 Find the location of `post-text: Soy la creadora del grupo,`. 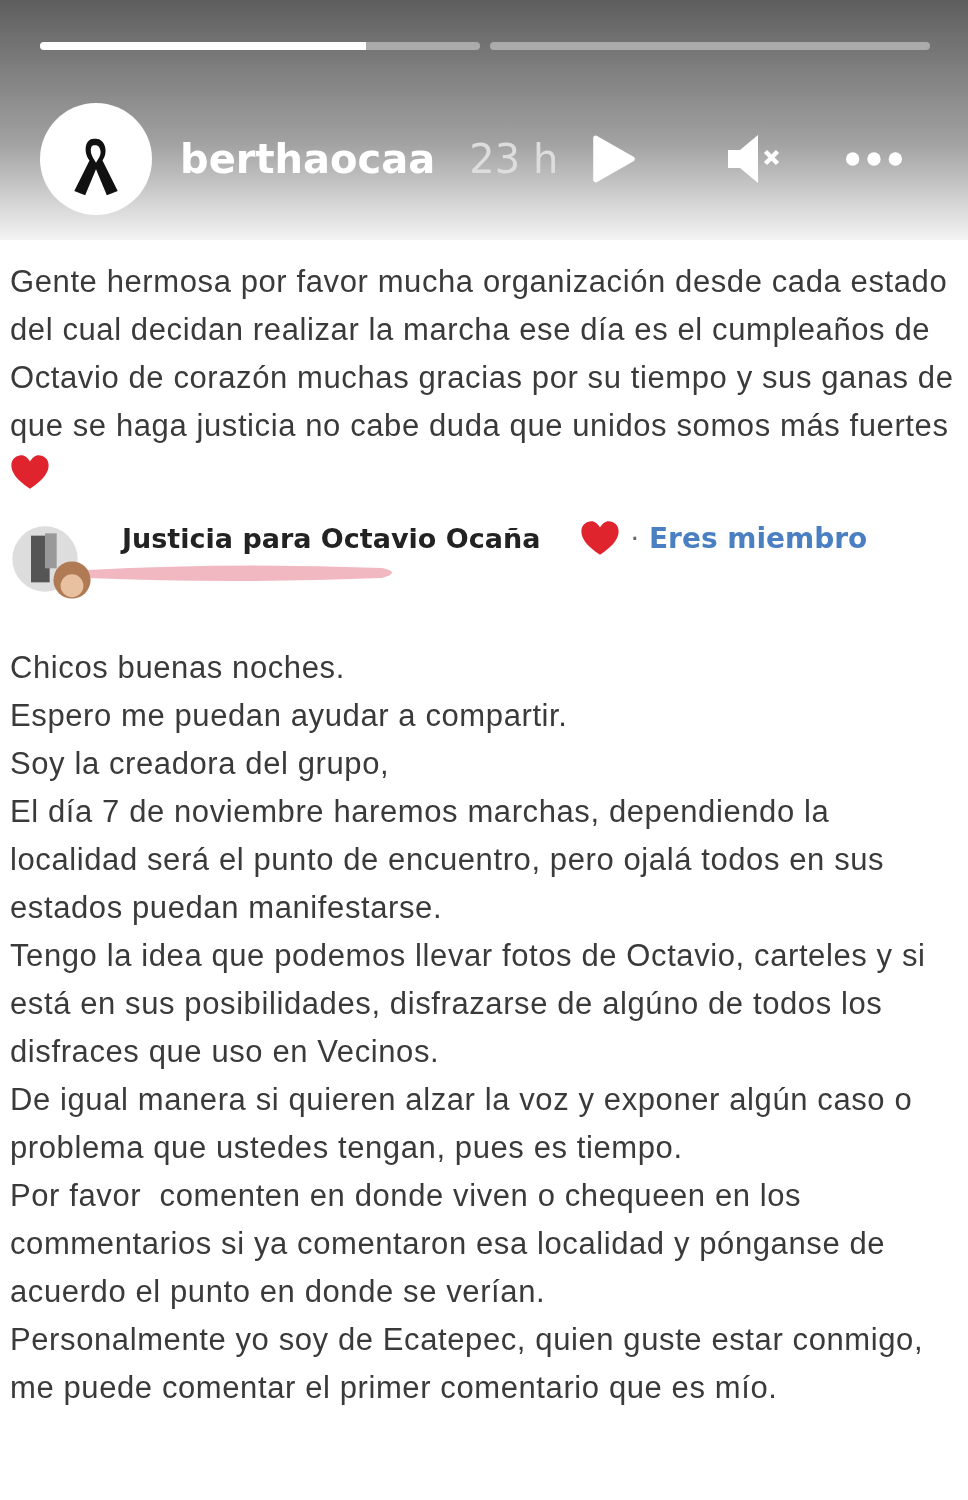

post-text: Soy la creadora del grupo, is located at coordinates (200, 764).